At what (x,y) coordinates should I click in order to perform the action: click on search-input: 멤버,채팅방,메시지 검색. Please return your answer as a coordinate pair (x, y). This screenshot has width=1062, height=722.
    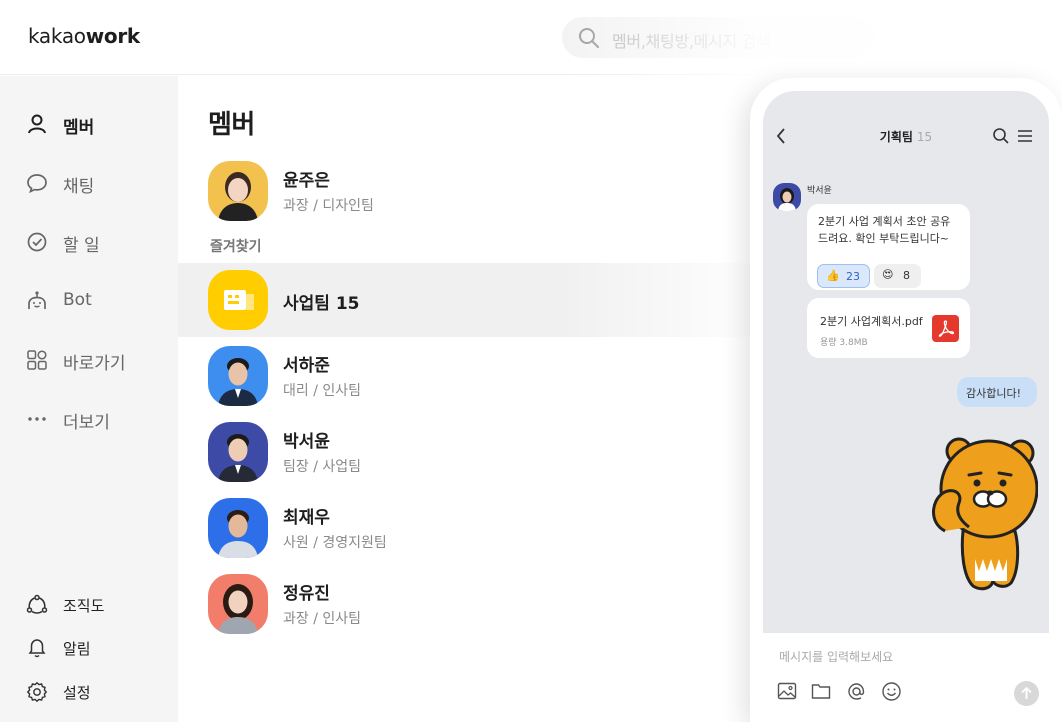
    Looking at the image, I should click on (718, 37).